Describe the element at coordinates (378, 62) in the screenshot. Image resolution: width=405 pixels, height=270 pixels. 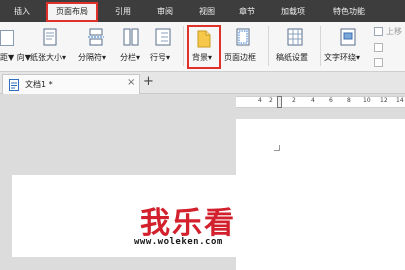
I see `selection-pane-icon` at that location.